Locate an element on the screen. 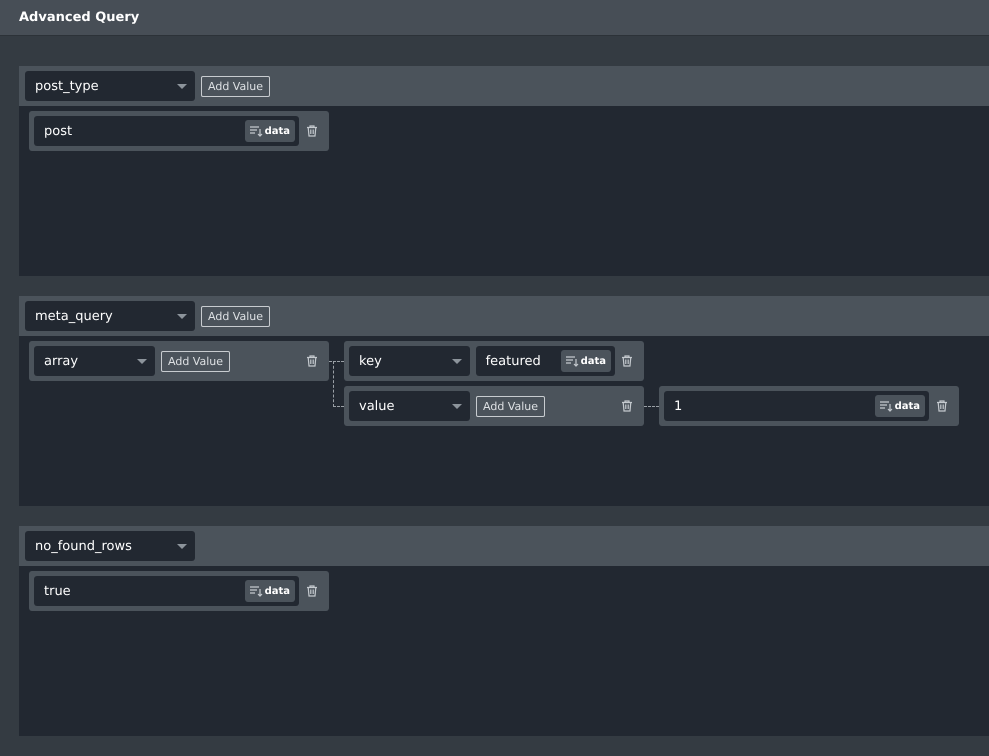 The height and width of the screenshot is (756, 989). select-dropdown: meta_query is located at coordinates (110, 316).